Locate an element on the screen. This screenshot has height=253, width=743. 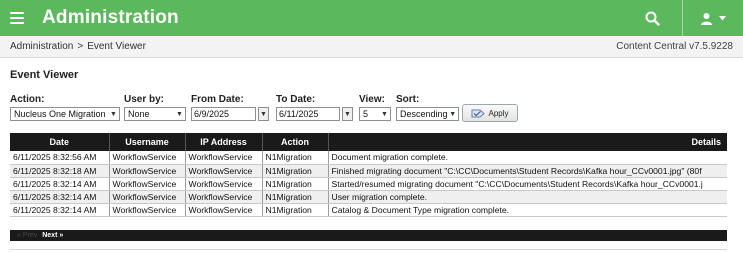
from-date-dropdown-button: ▼ is located at coordinates (263, 114).